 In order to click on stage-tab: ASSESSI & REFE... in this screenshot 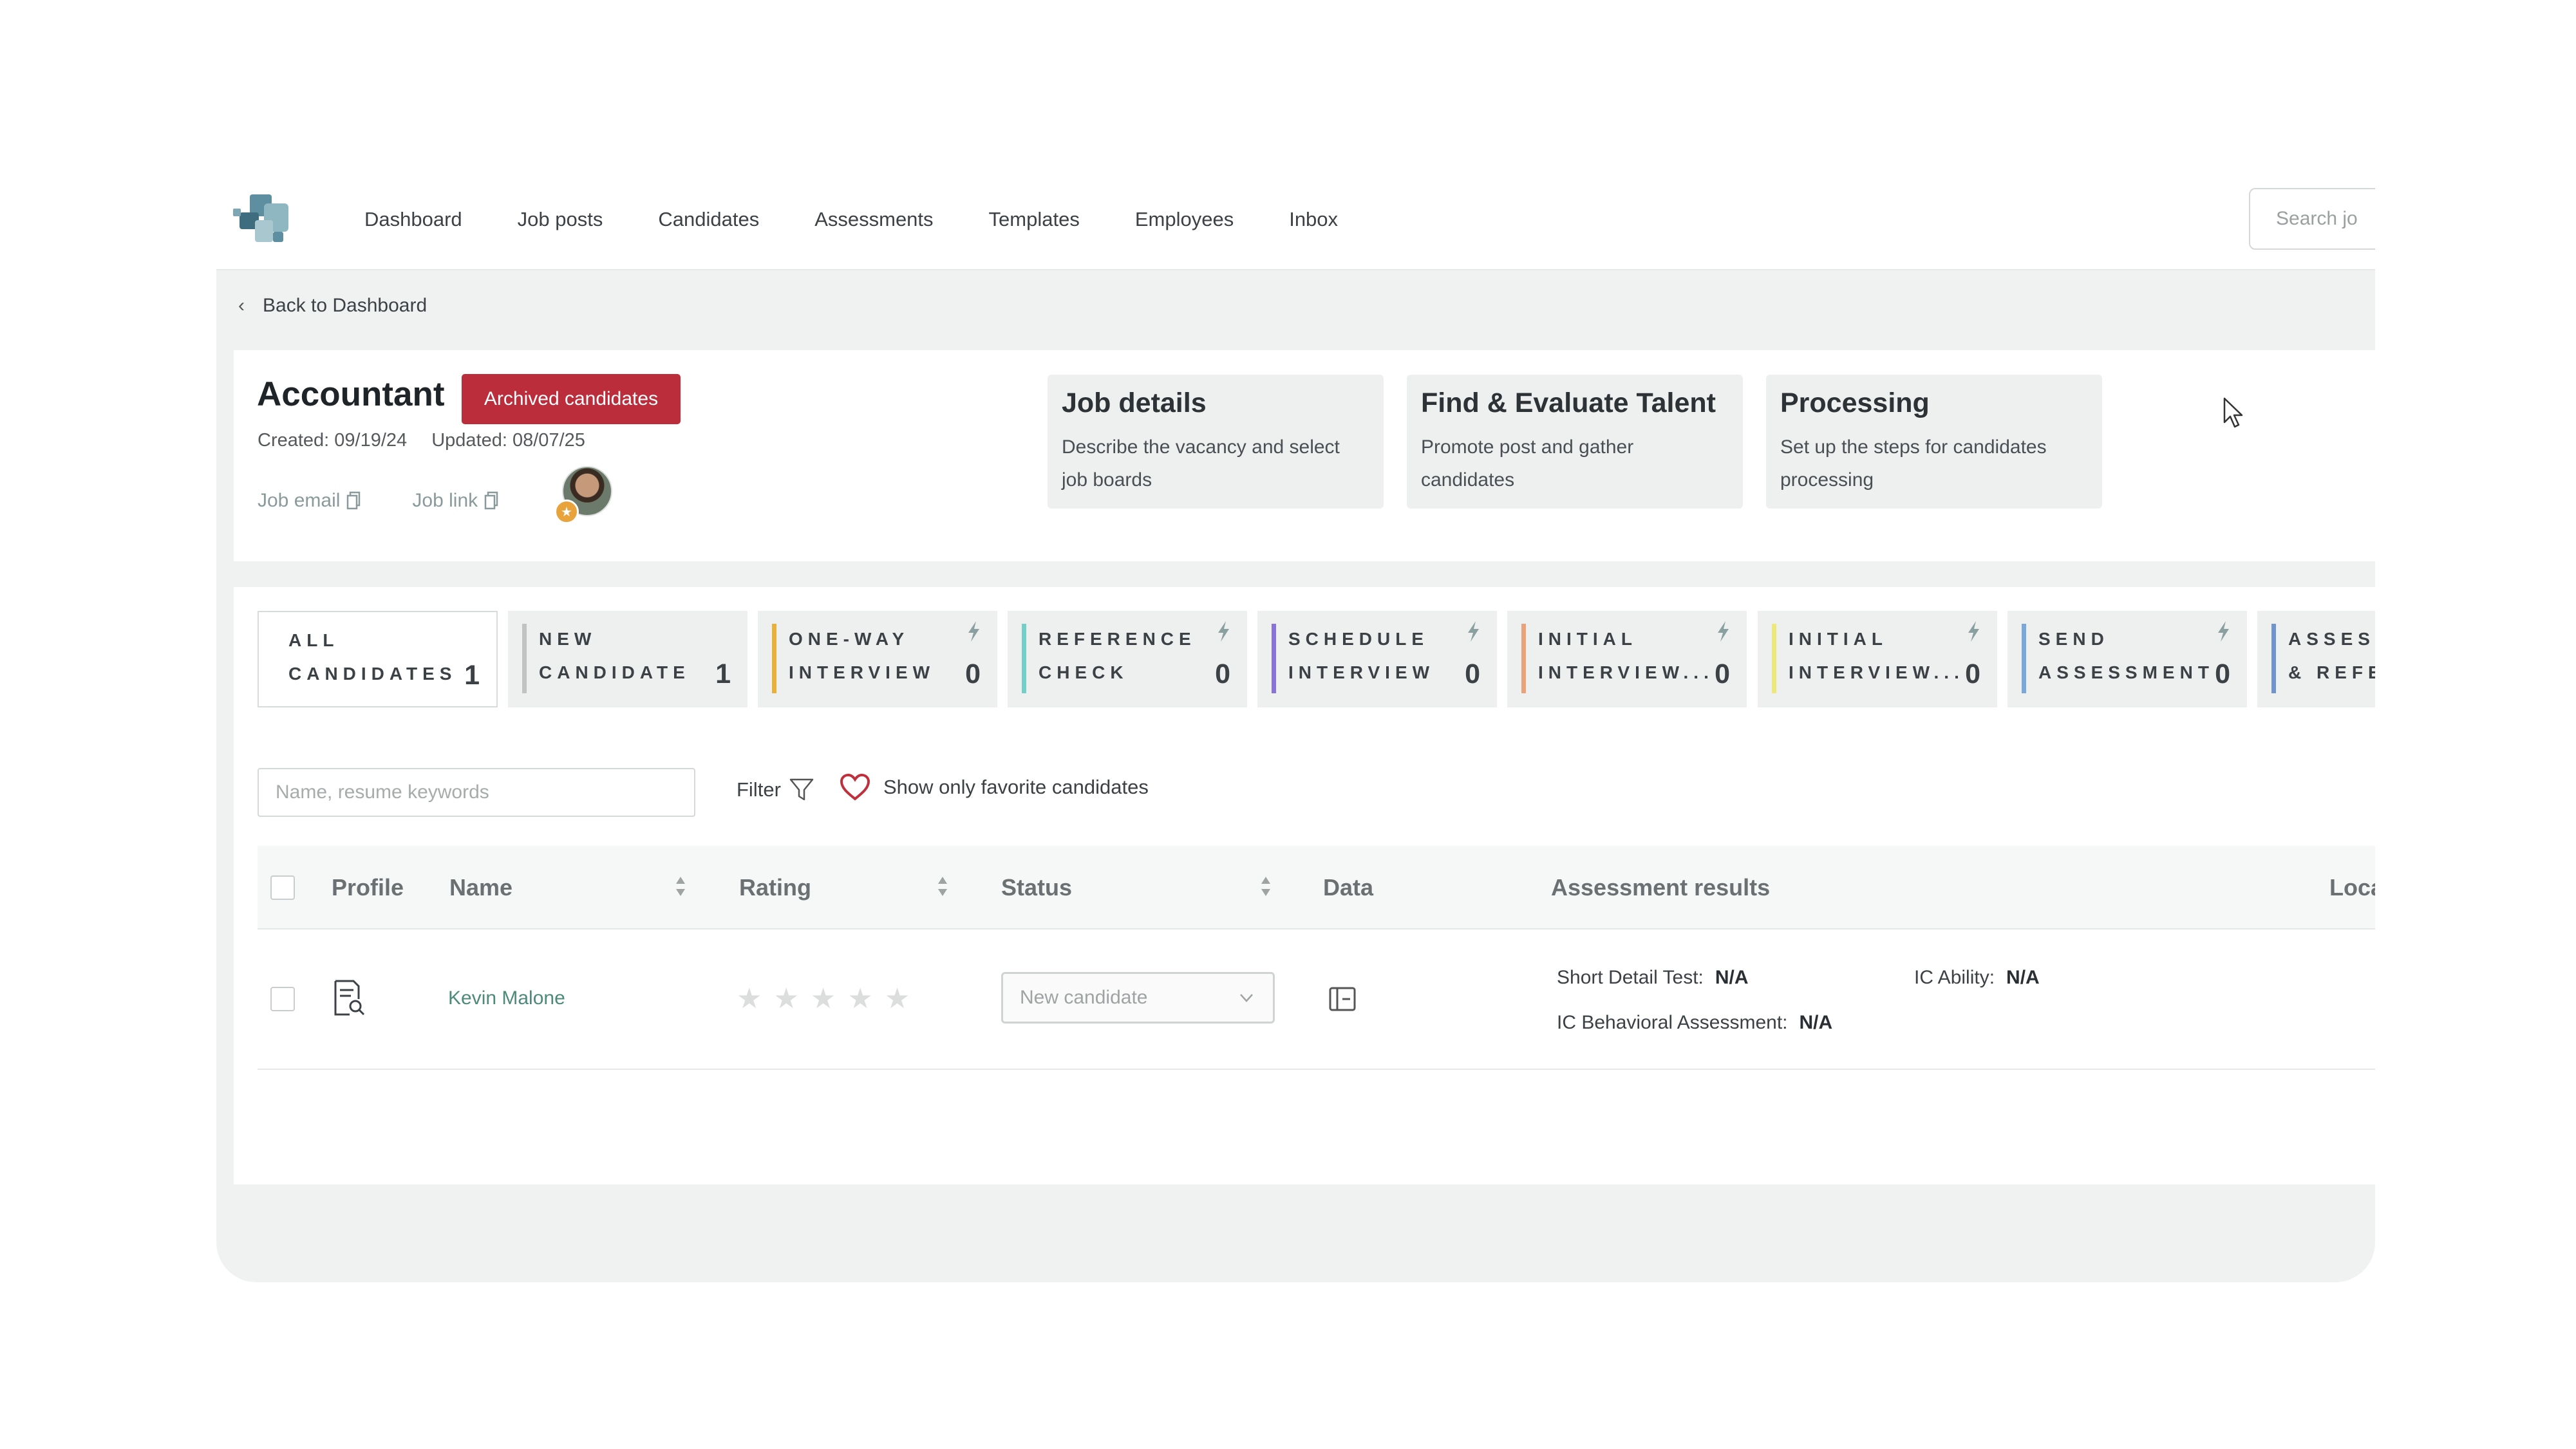, I will do `click(2316, 659)`.